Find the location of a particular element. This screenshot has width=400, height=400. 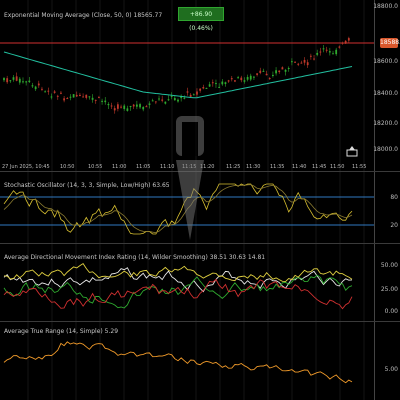

adx-axis: 50.00 25.00 0.00 is located at coordinates (387, 282).